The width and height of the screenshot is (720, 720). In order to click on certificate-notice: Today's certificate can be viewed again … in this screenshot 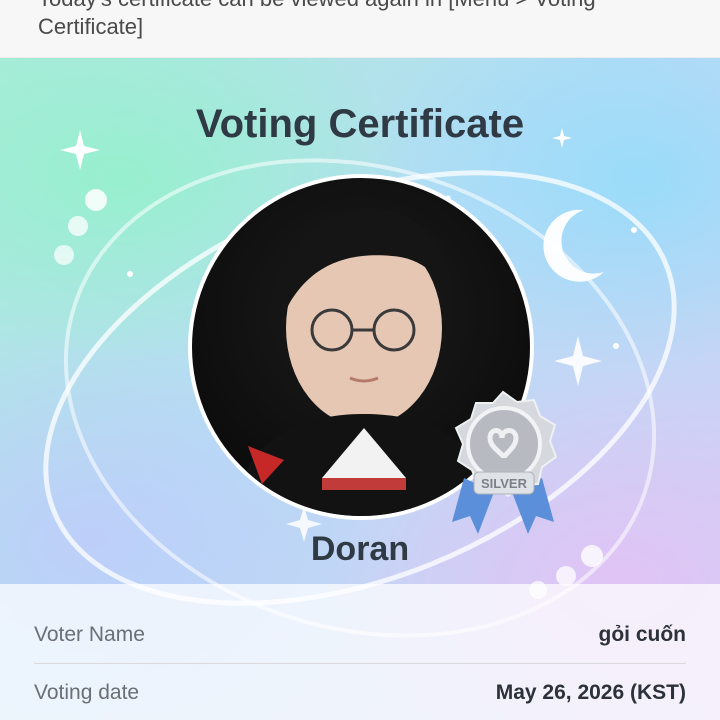, I will do `click(360, 29)`.